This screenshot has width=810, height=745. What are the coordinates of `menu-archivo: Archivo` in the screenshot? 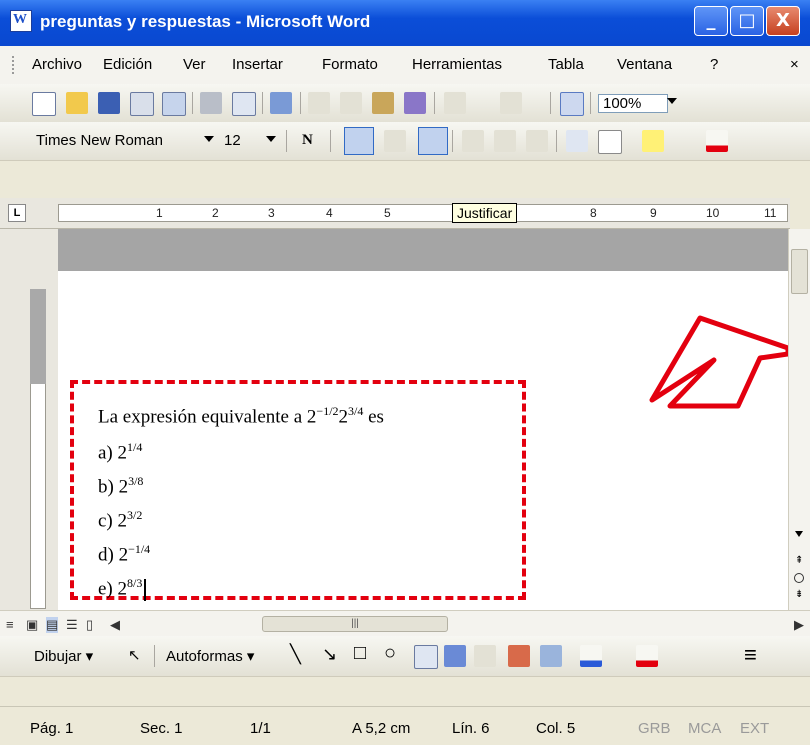 It's located at (57, 64).